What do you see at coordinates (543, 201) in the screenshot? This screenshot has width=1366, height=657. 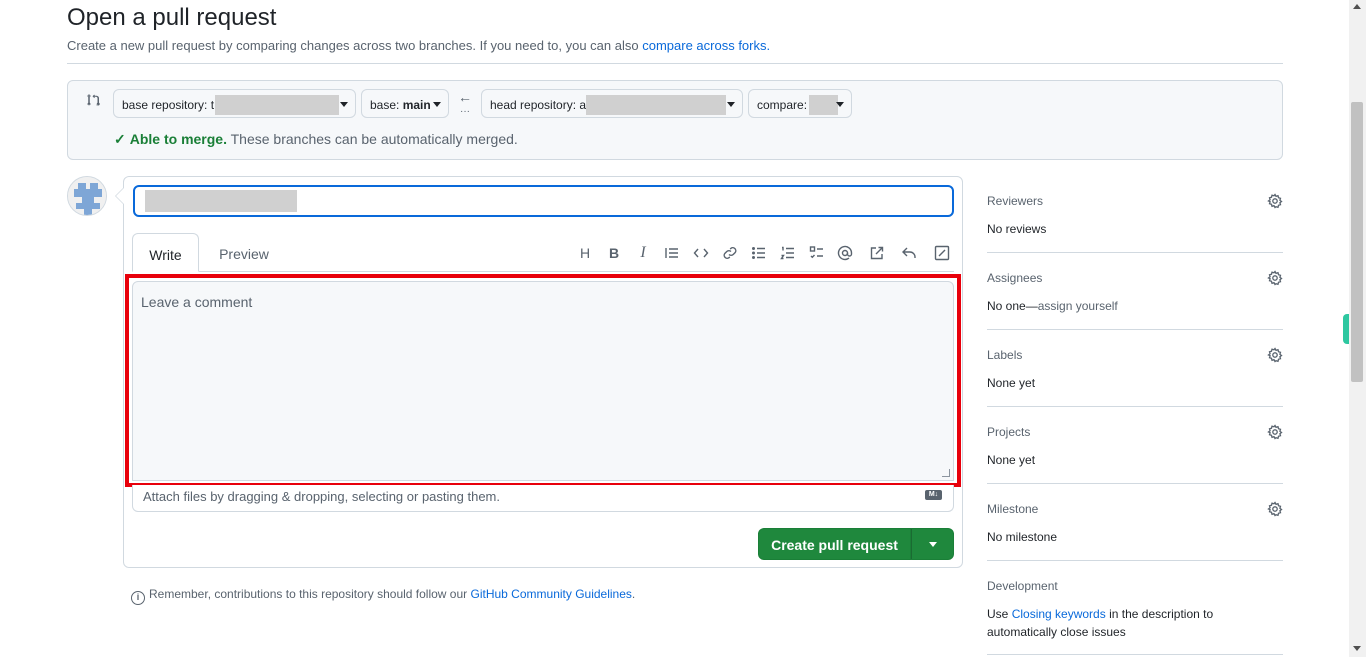 I see `title-input` at bounding box center [543, 201].